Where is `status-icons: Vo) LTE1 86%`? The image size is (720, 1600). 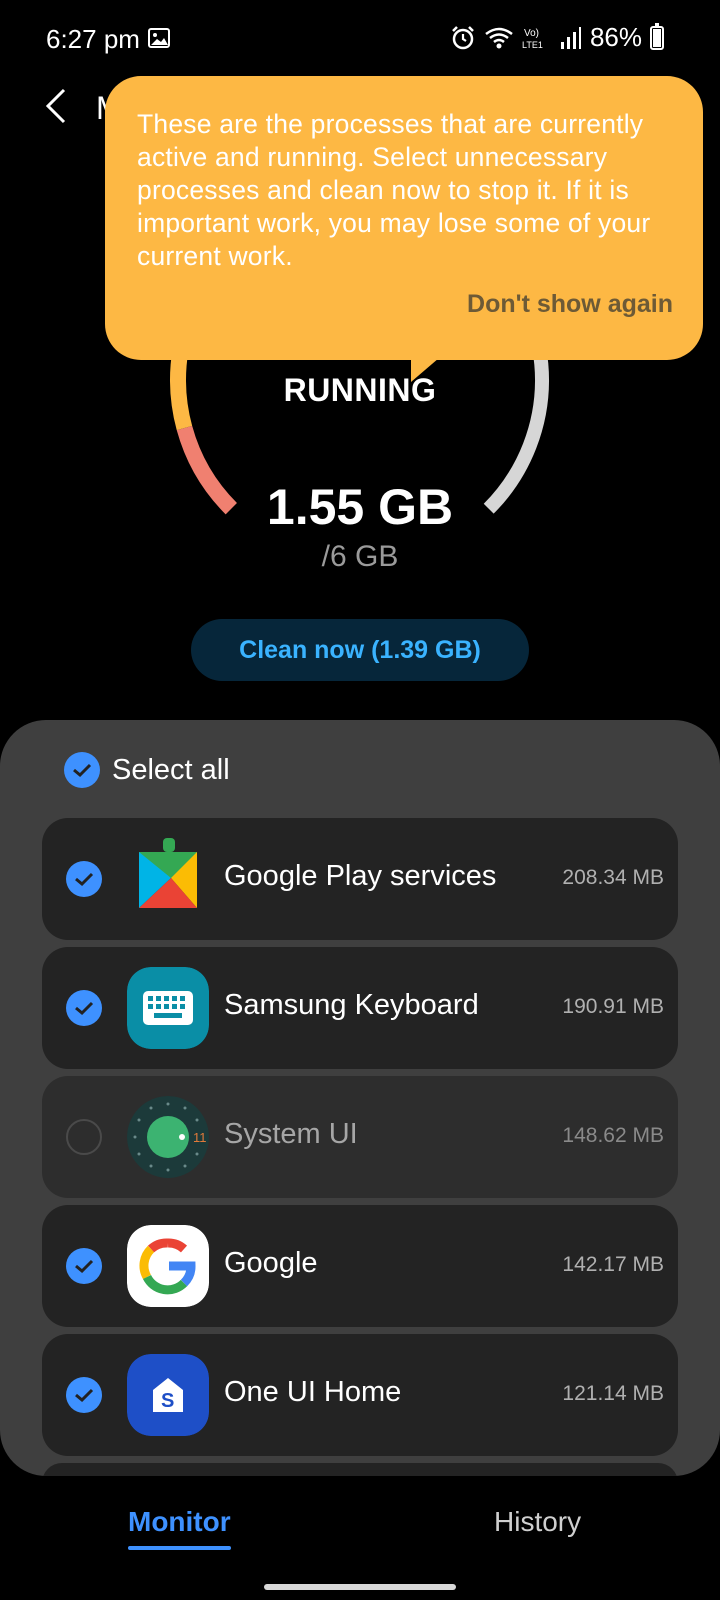
status-icons: Vo) LTE1 86% is located at coordinates (557, 37).